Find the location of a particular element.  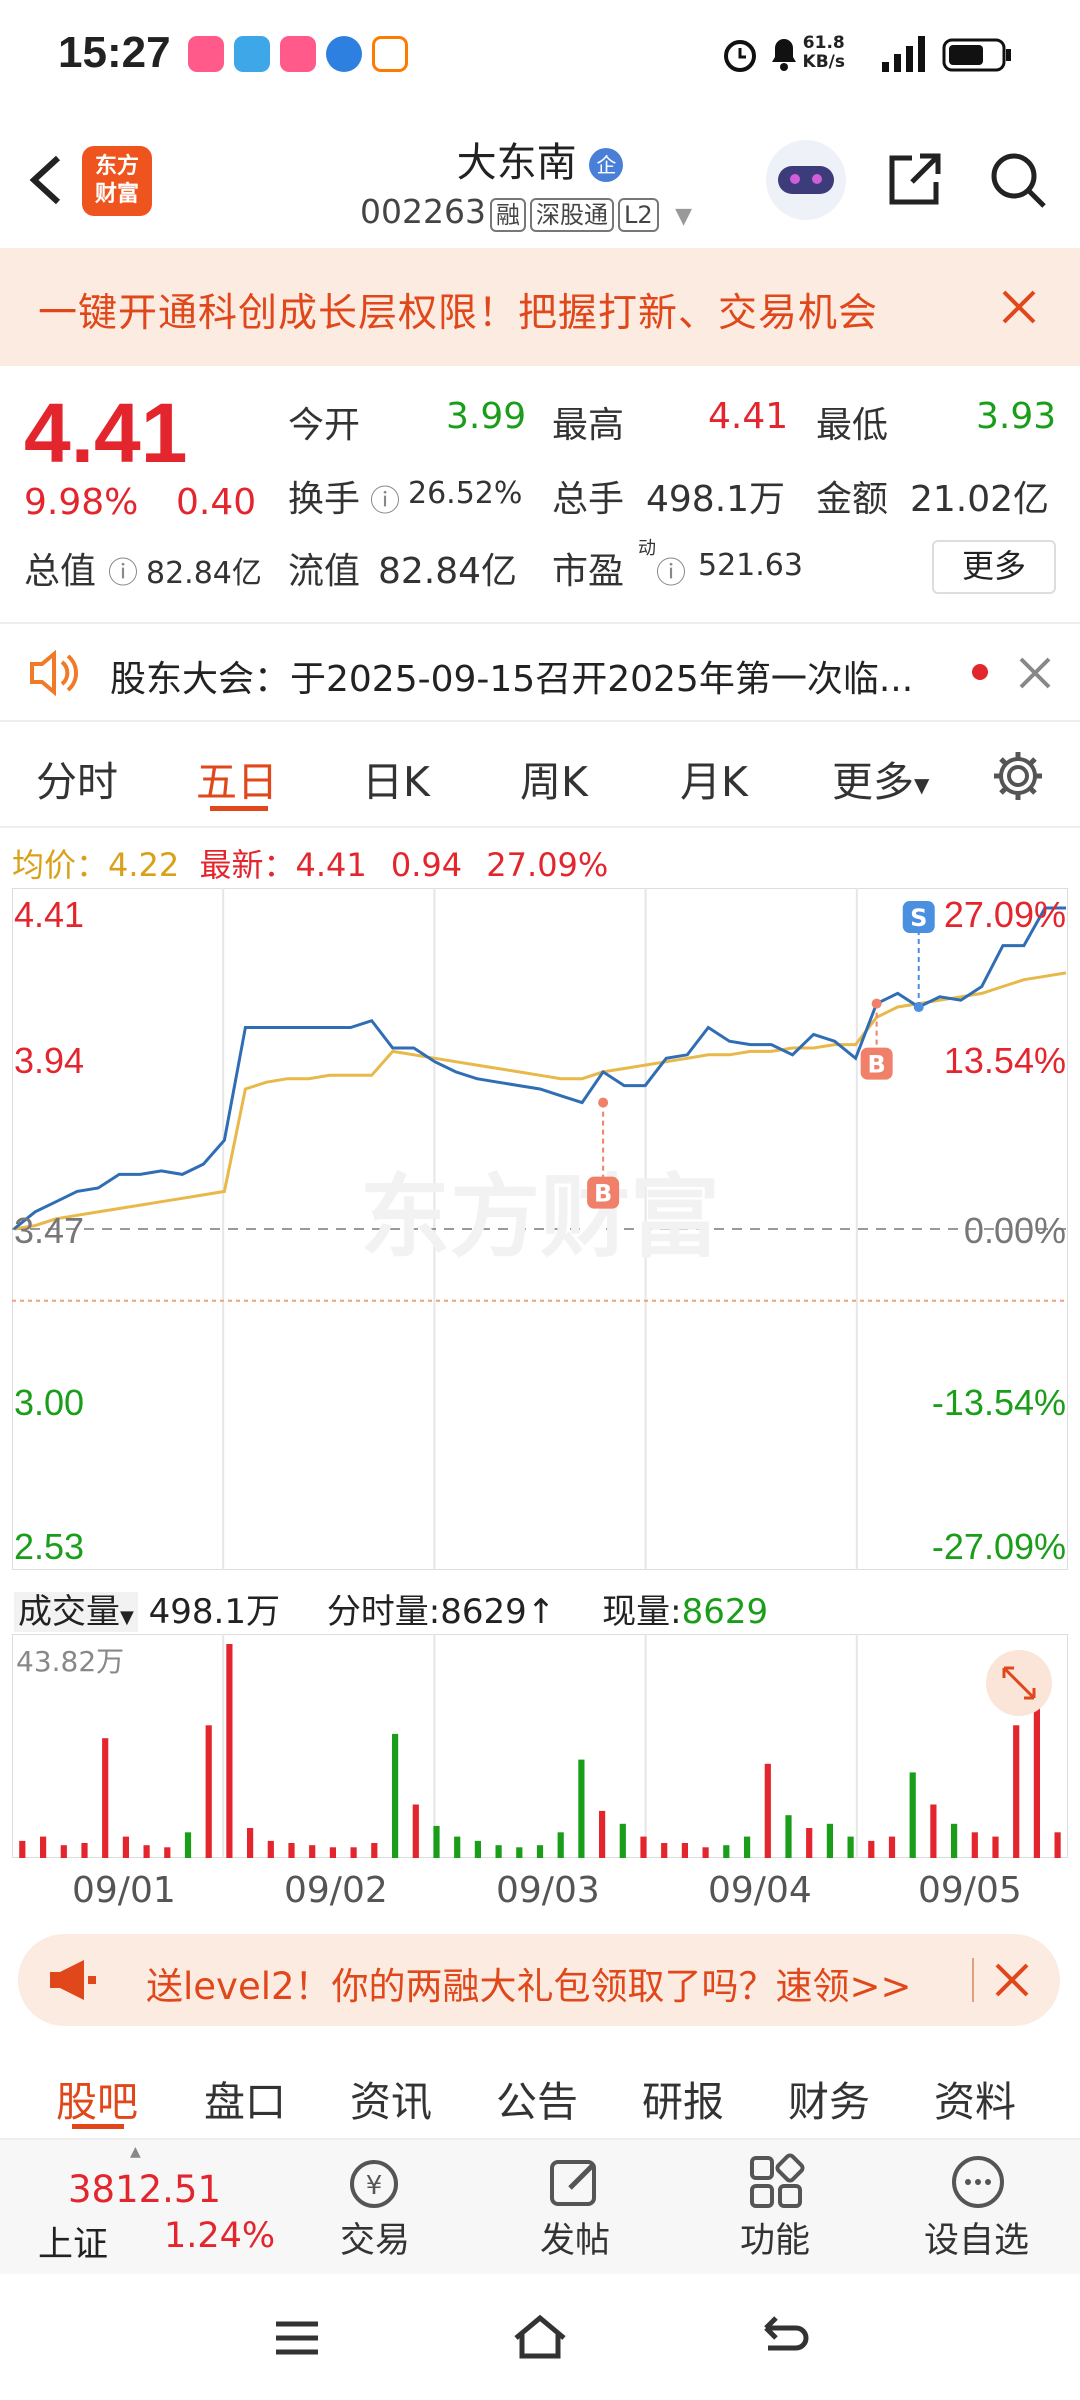

mktcap-label: 总值 is located at coordinates (60, 571).